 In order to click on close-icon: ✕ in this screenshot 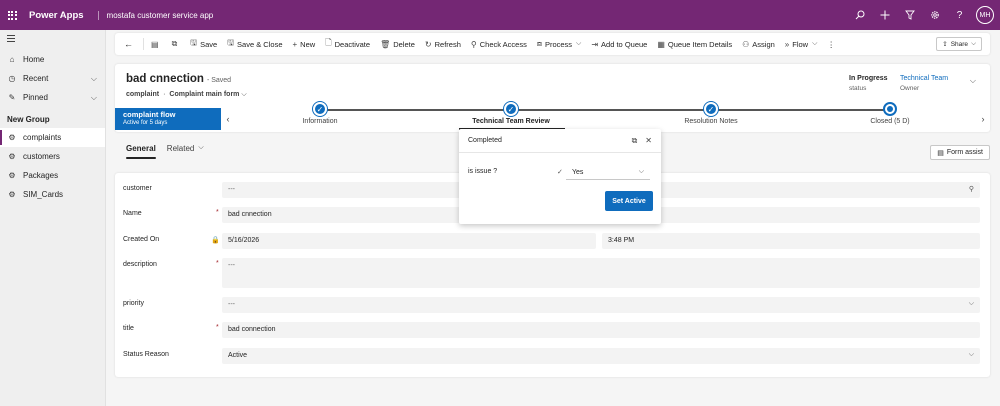, I will do `click(648, 141)`.